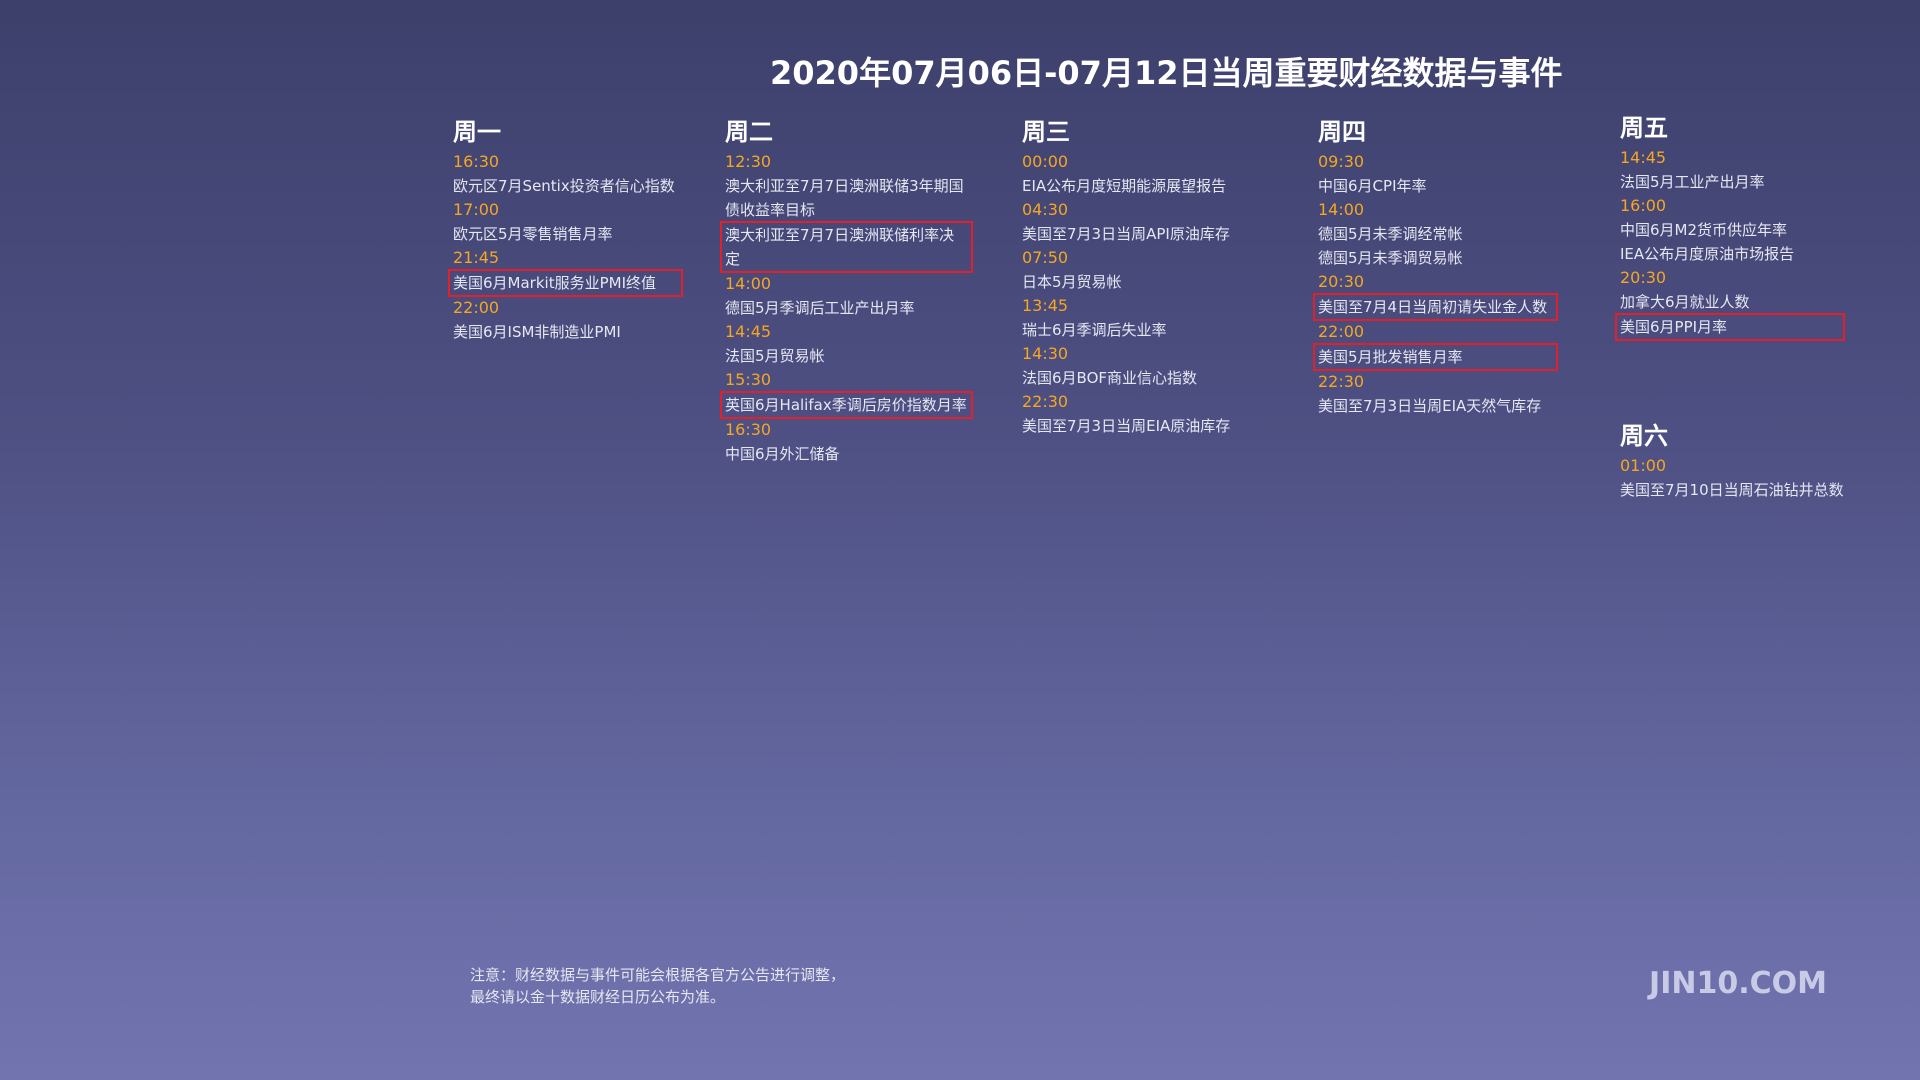  What do you see at coordinates (1643, 465) in the screenshot?
I see `event-time: 01:00` at bounding box center [1643, 465].